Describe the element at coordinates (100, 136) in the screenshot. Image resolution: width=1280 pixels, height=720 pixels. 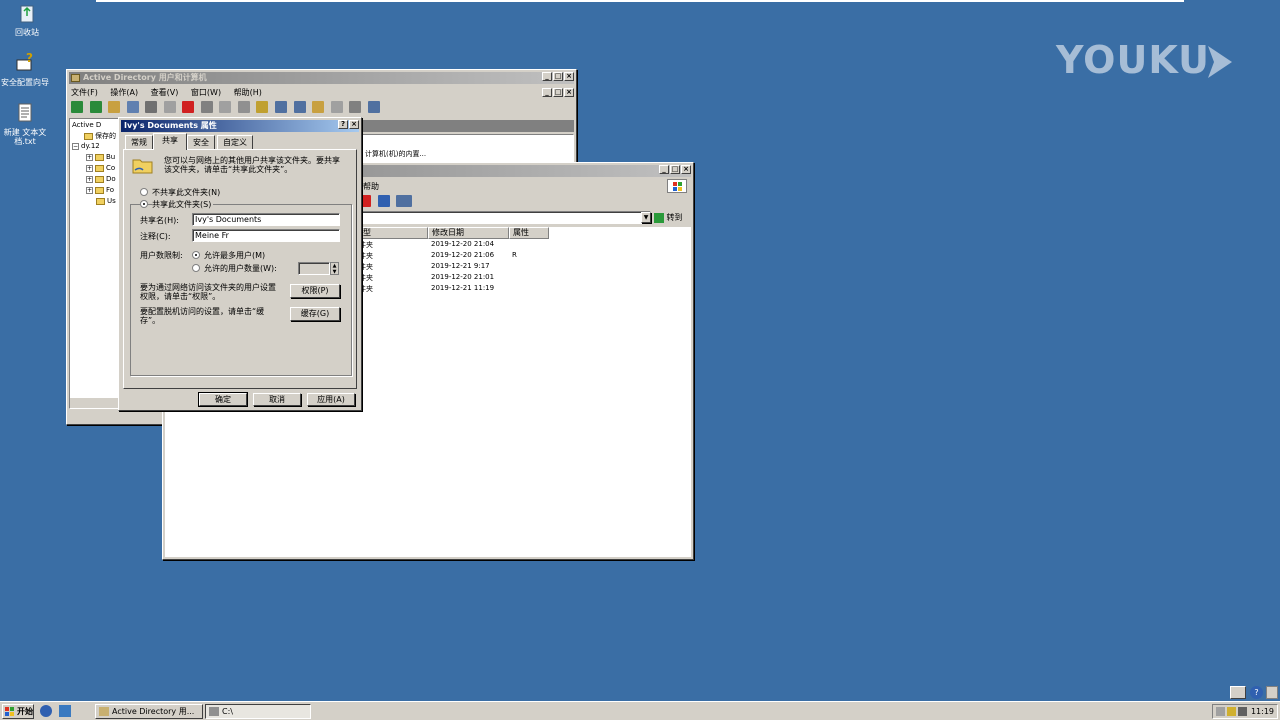
I see `tree-saved-queries: 保存的` at that location.